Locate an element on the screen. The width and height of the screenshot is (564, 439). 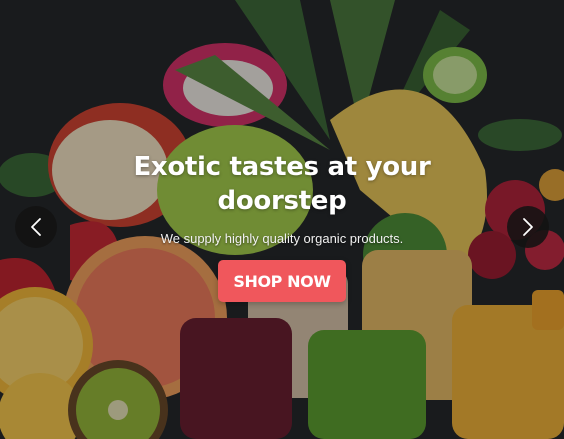
shop-now-button: SHOP NOW is located at coordinates (282, 281).